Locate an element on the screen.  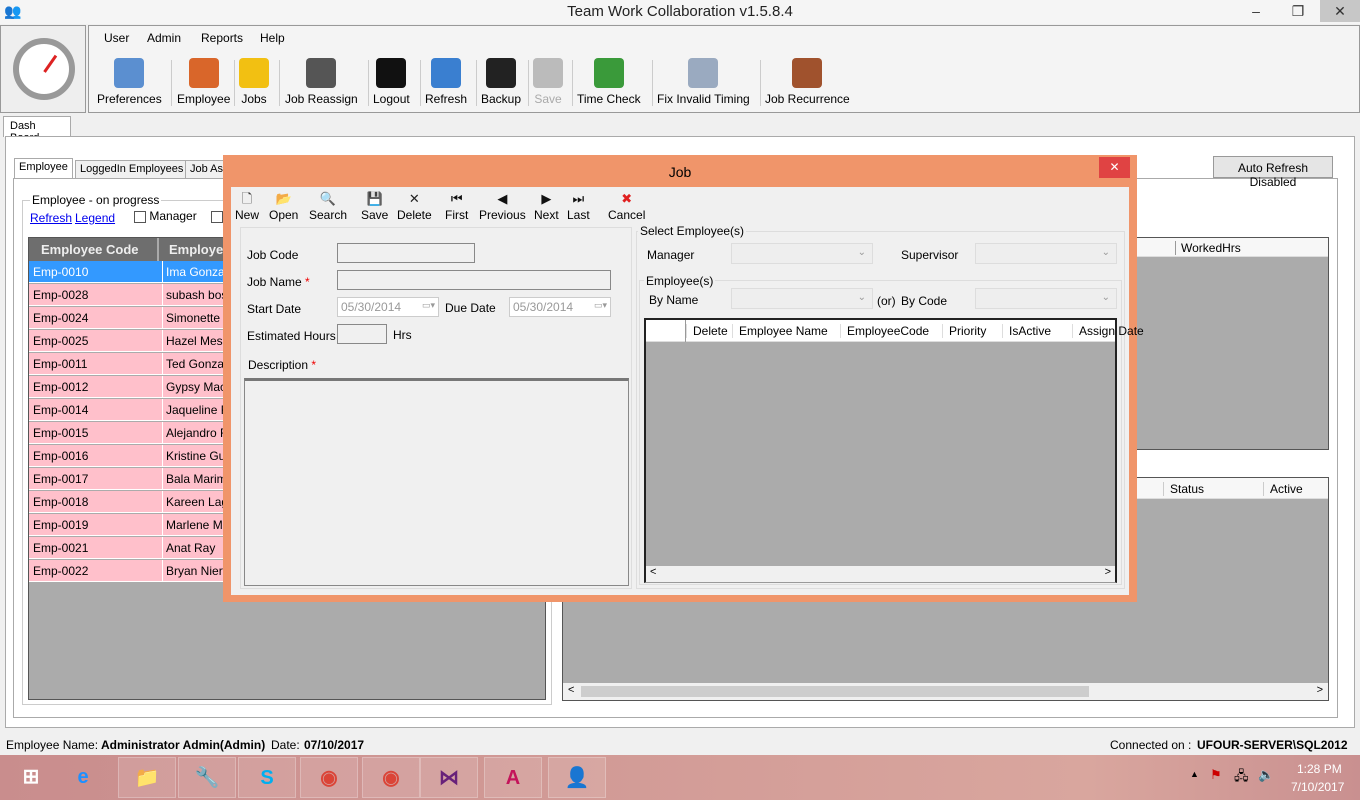
volume-icon: 🔈 is located at coordinates (1266, 775).